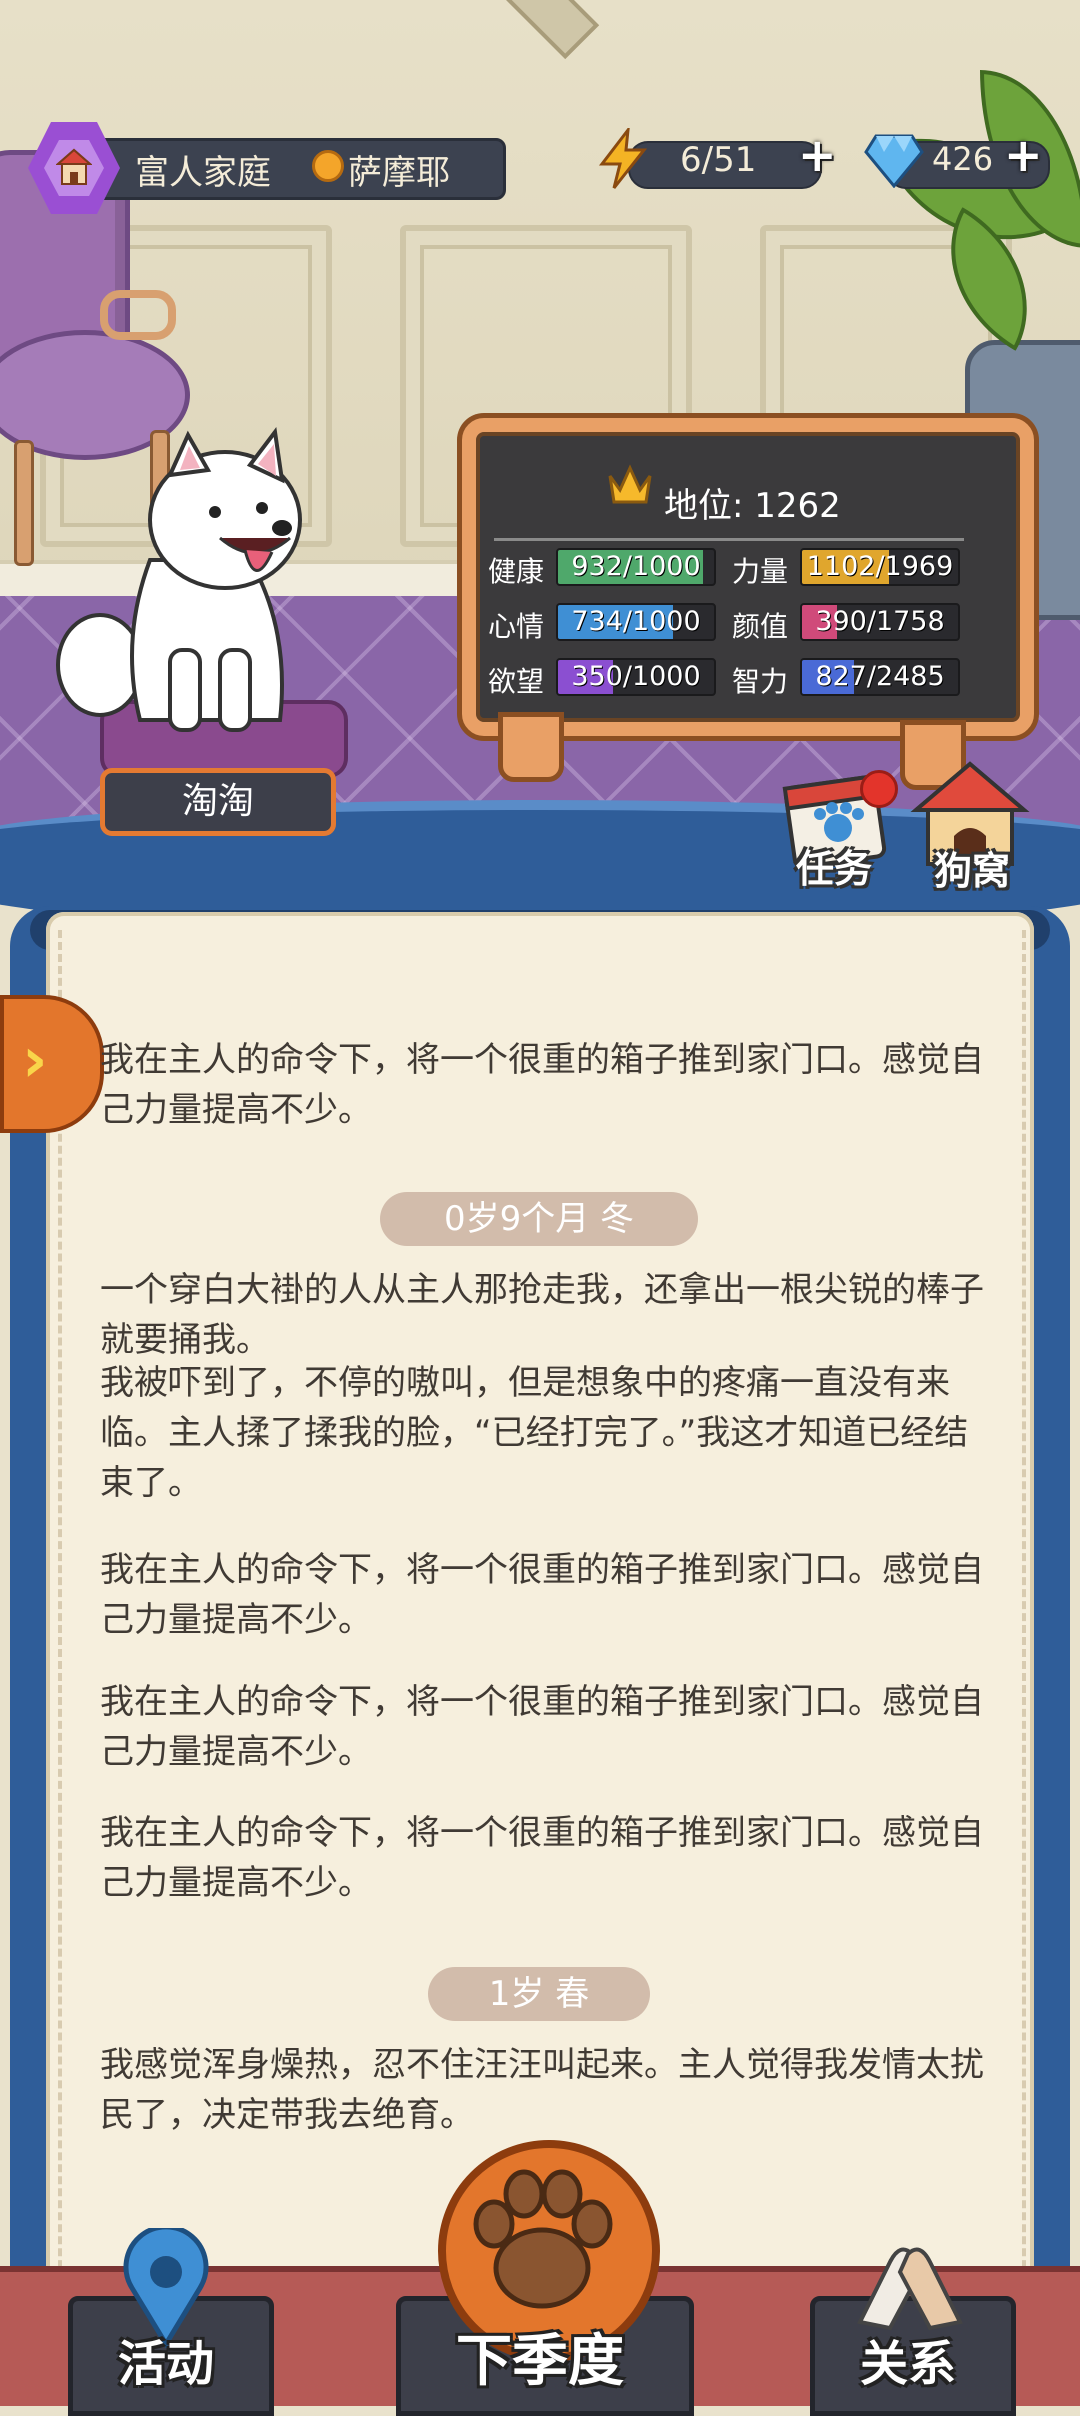 This screenshot has width=1080, height=2416. Describe the element at coordinates (630, 484) in the screenshot. I see `crown-icon` at that location.